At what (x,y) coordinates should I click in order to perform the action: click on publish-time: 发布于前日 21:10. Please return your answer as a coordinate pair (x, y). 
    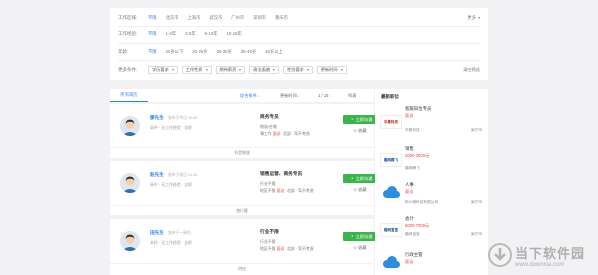
    Looking at the image, I should click on (183, 175).